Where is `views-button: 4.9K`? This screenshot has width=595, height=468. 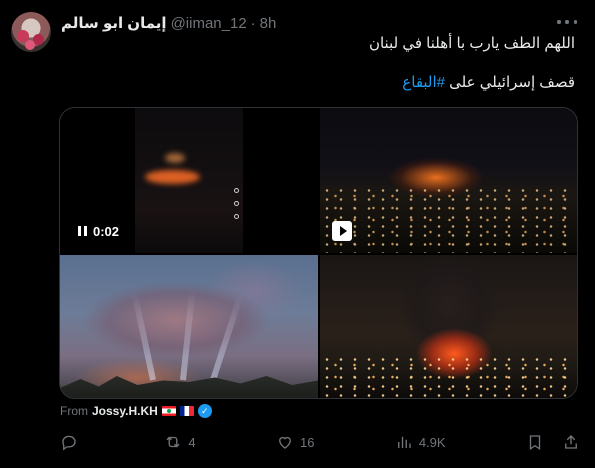
views-button: 4.9K is located at coordinates (420, 442).